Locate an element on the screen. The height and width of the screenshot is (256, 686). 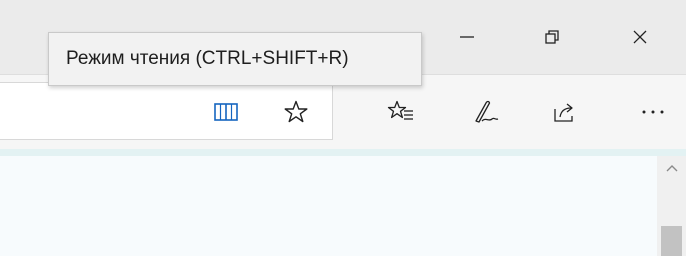
restore-button is located at coordinates (552, 37).